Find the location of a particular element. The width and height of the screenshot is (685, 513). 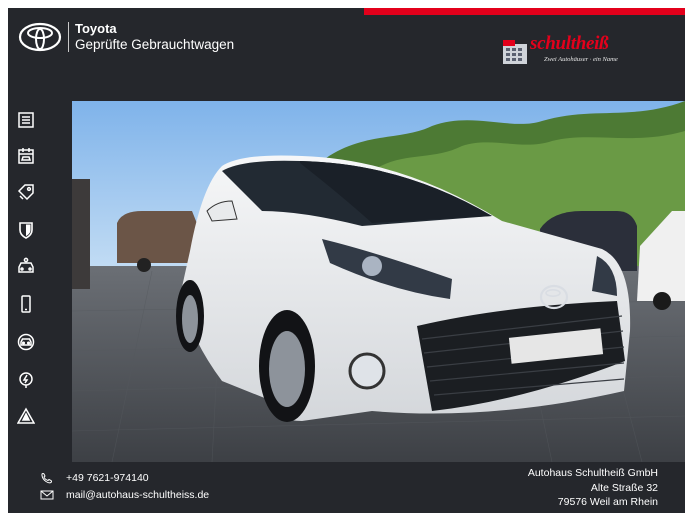

email-address: mail@autohaus-schultheiss.de is located at coordinates (137, 495).